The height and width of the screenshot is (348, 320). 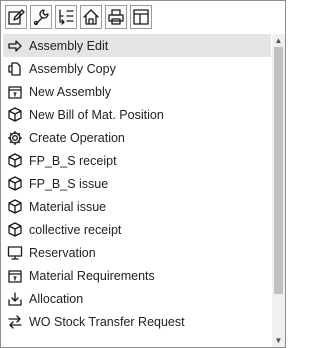 I want to click on menu-item: Allocation, so click(x=137, y=298).